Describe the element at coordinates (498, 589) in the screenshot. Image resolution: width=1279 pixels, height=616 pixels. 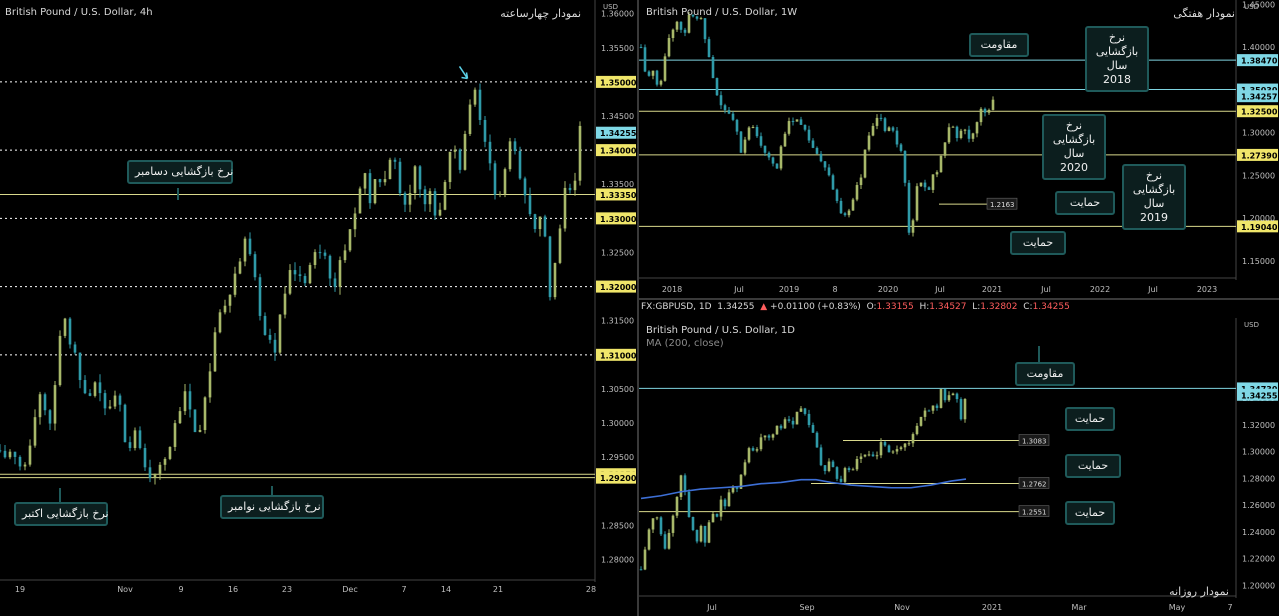
I see `x-tick-label: 21` at that location.